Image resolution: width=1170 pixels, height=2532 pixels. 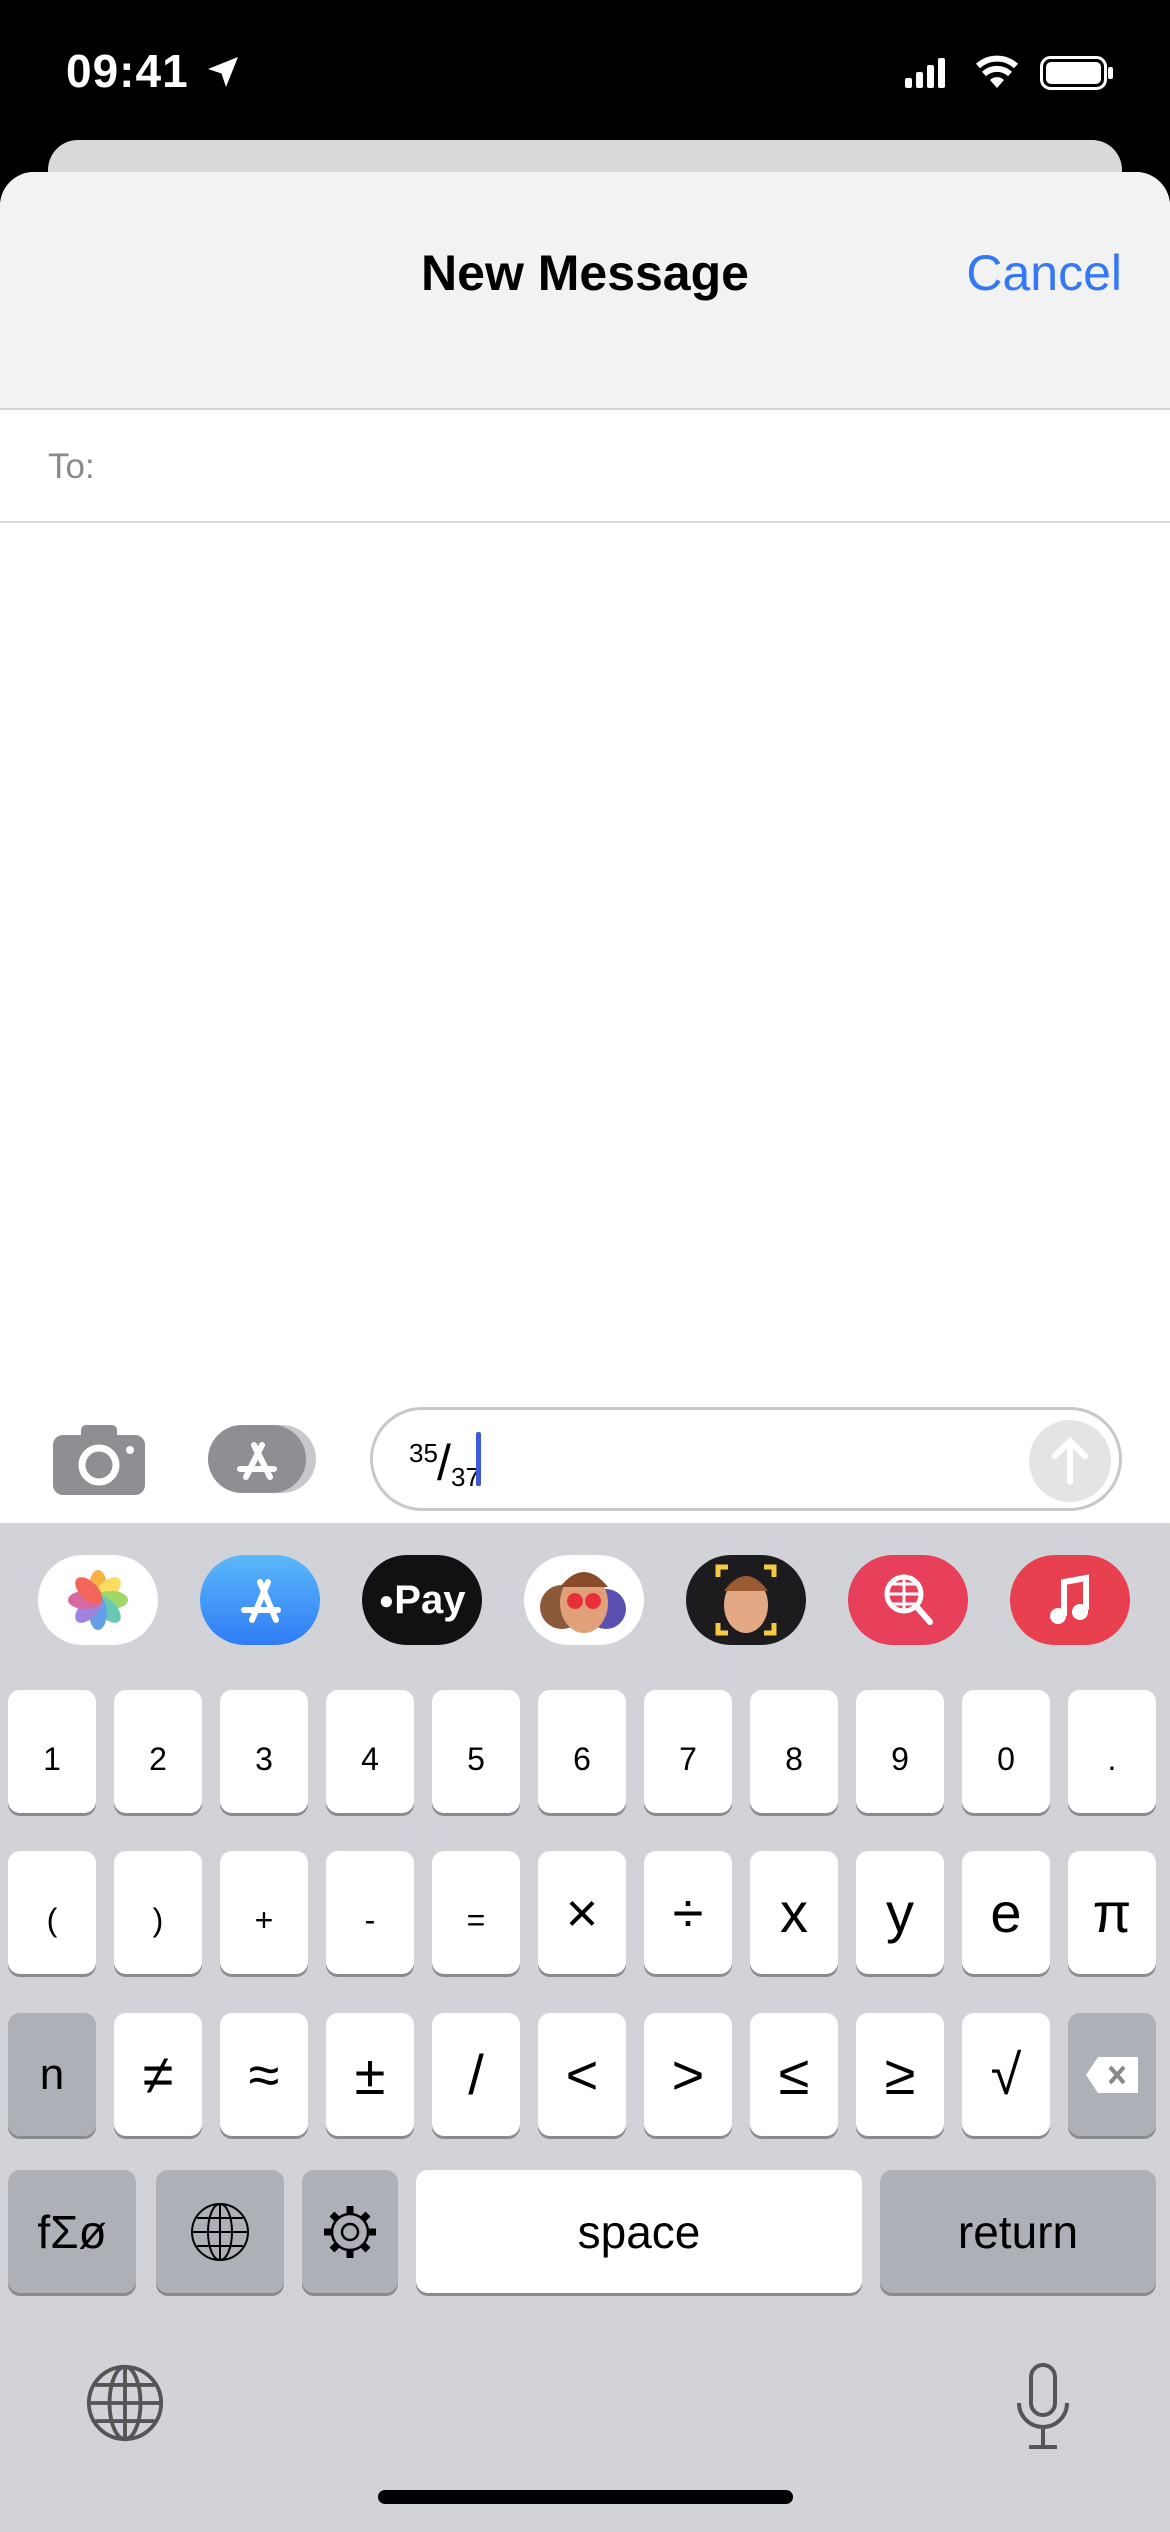 I want to click on home-indicator, so click(x=585, y=2497).